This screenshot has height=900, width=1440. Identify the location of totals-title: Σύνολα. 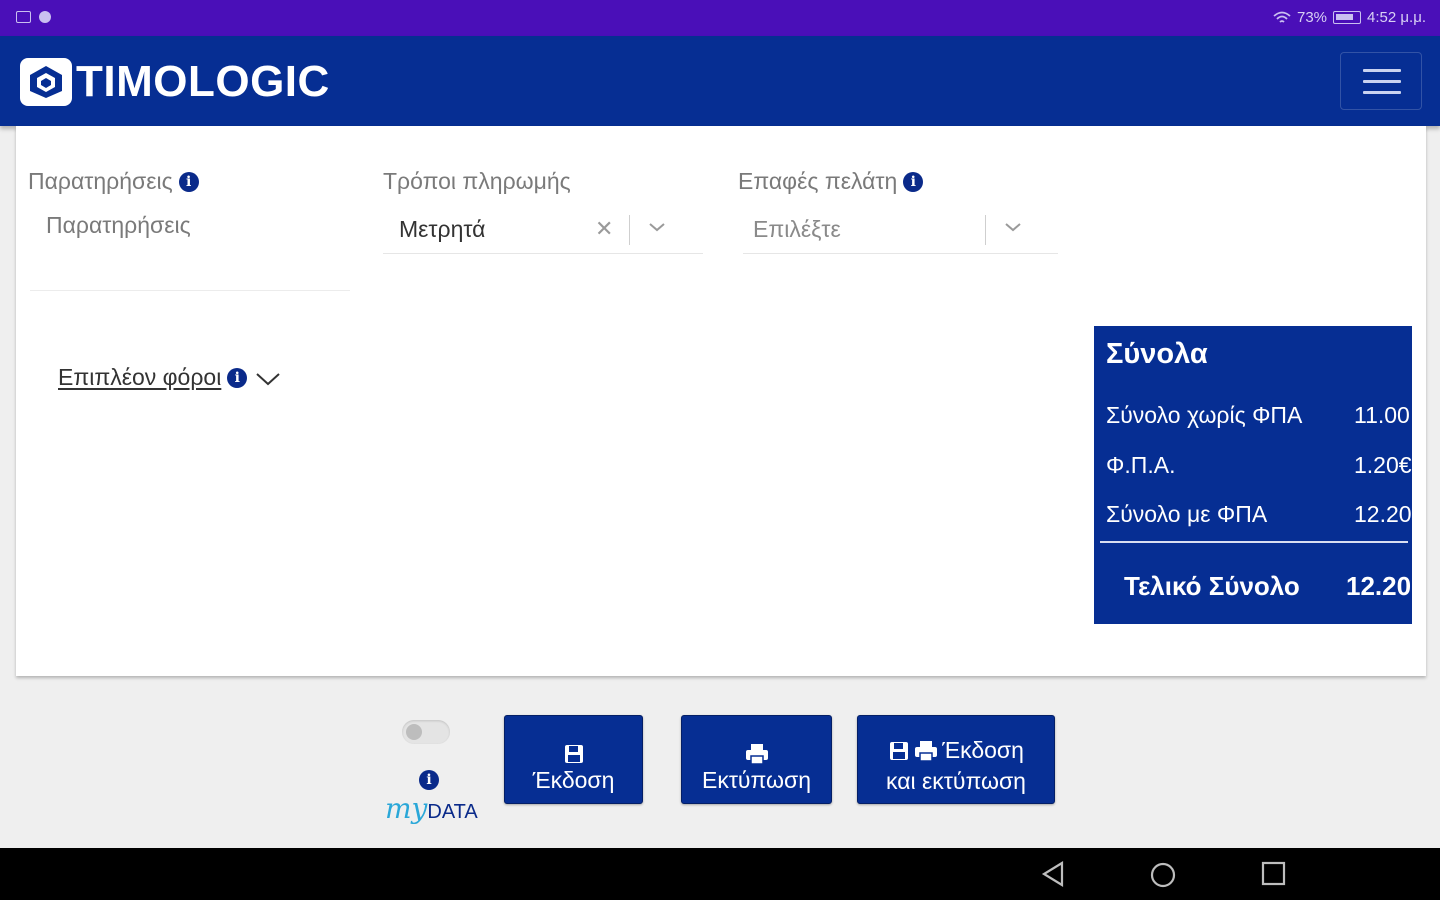
(1157, 354).